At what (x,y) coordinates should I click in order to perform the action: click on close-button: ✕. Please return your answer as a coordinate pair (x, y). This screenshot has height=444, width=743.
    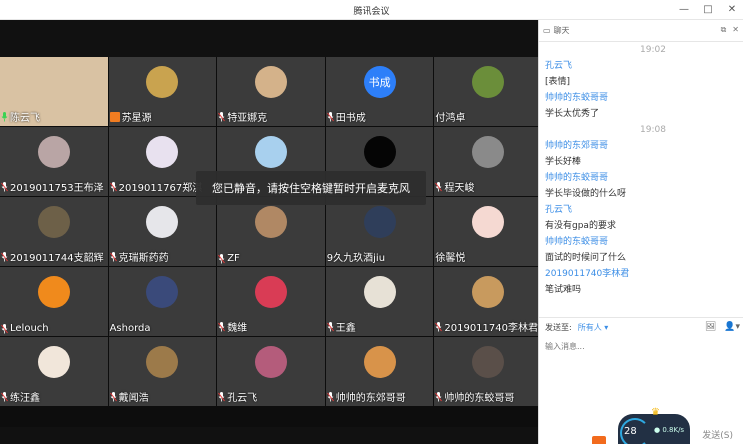
    Looking at the image, I should click on (732, 9).